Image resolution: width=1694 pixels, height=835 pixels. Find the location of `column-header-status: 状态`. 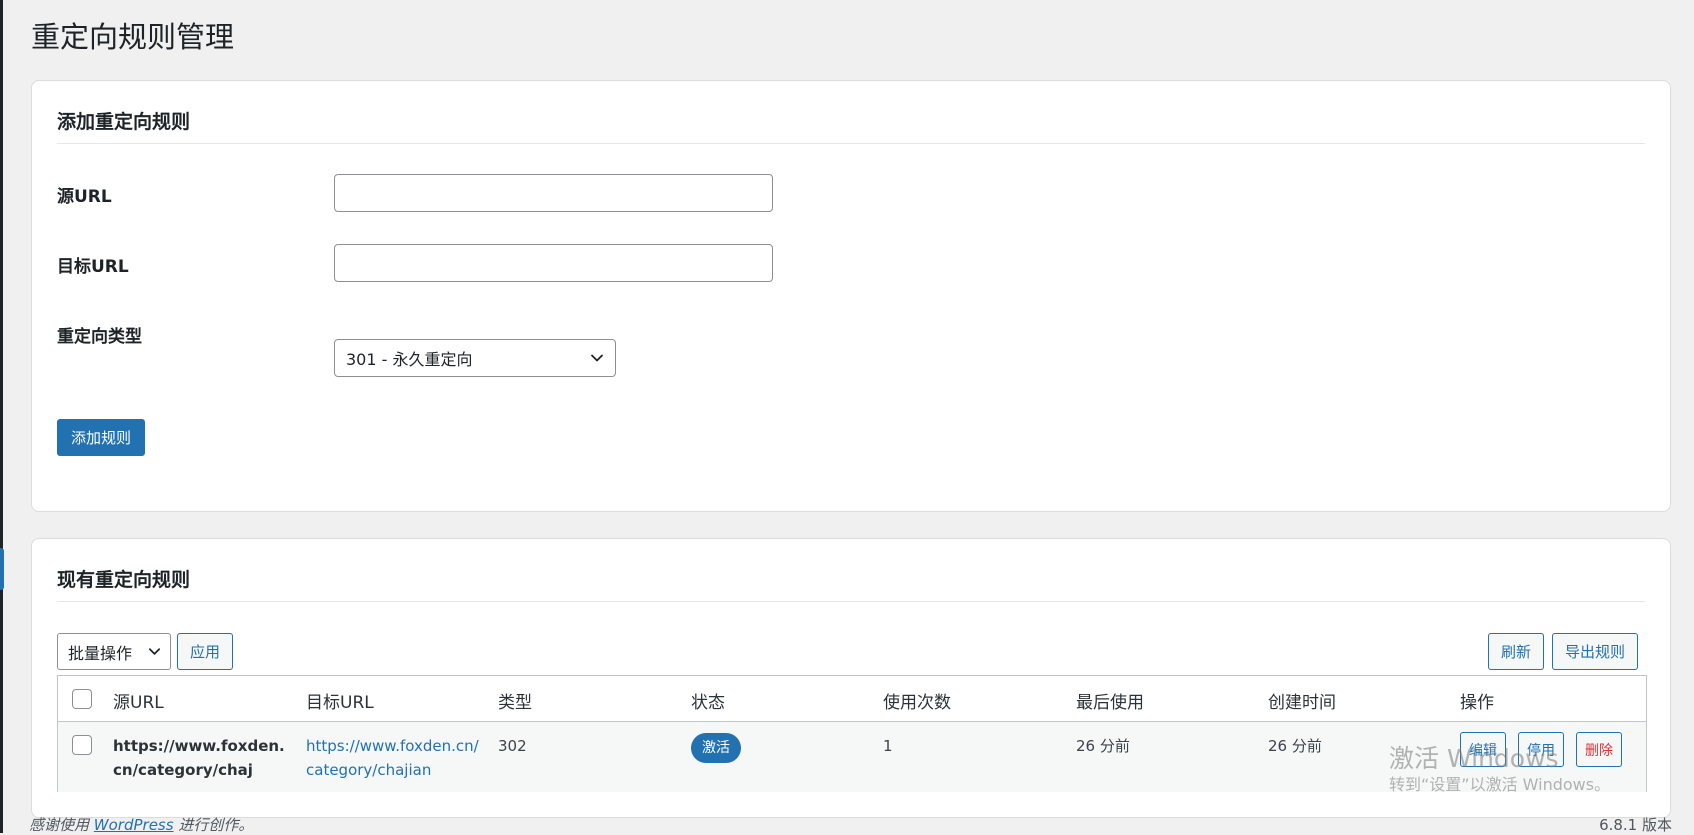

column-header-status: 状态 is located at coordinates (708, 700).